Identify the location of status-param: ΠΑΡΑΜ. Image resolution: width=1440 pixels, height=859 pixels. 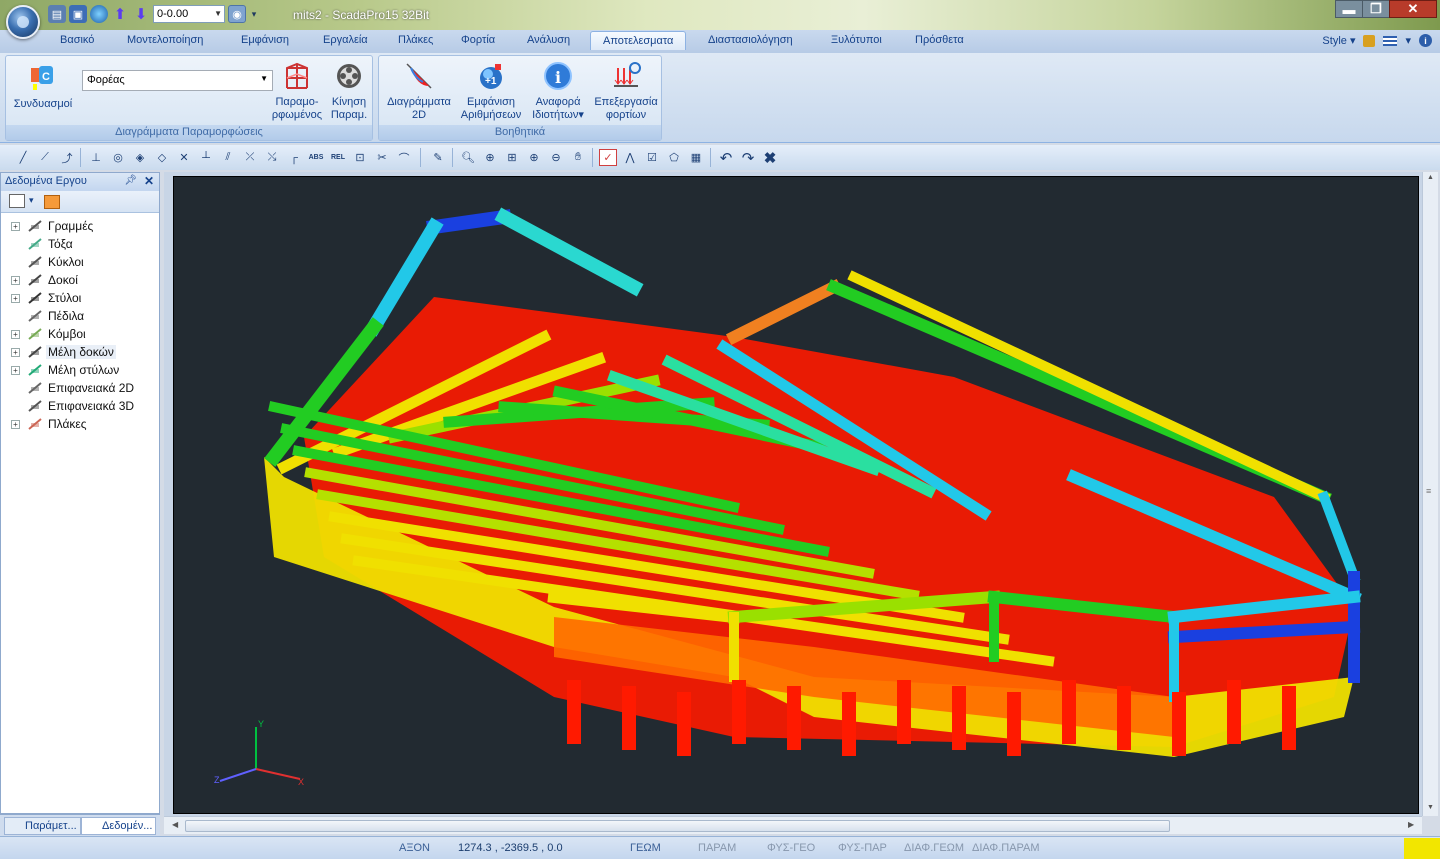
(717, 848).